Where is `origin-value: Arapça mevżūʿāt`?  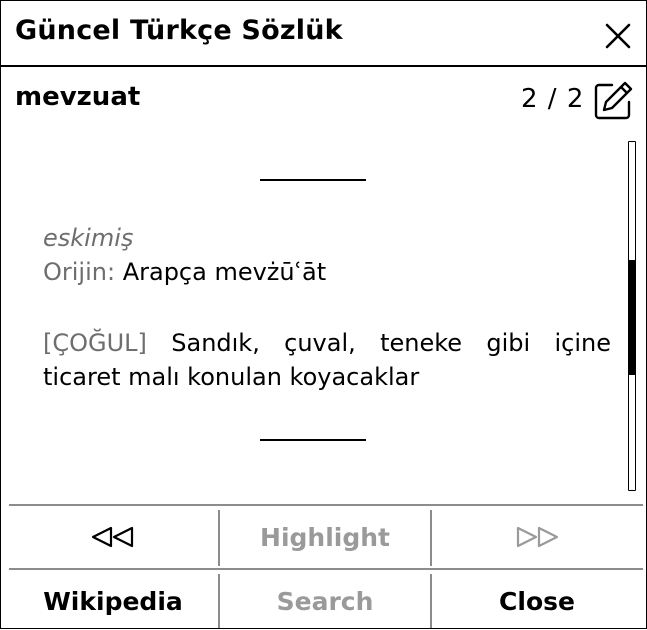
origin-value: Arapça mevżūʿāt is located at coordinates (224, 272).